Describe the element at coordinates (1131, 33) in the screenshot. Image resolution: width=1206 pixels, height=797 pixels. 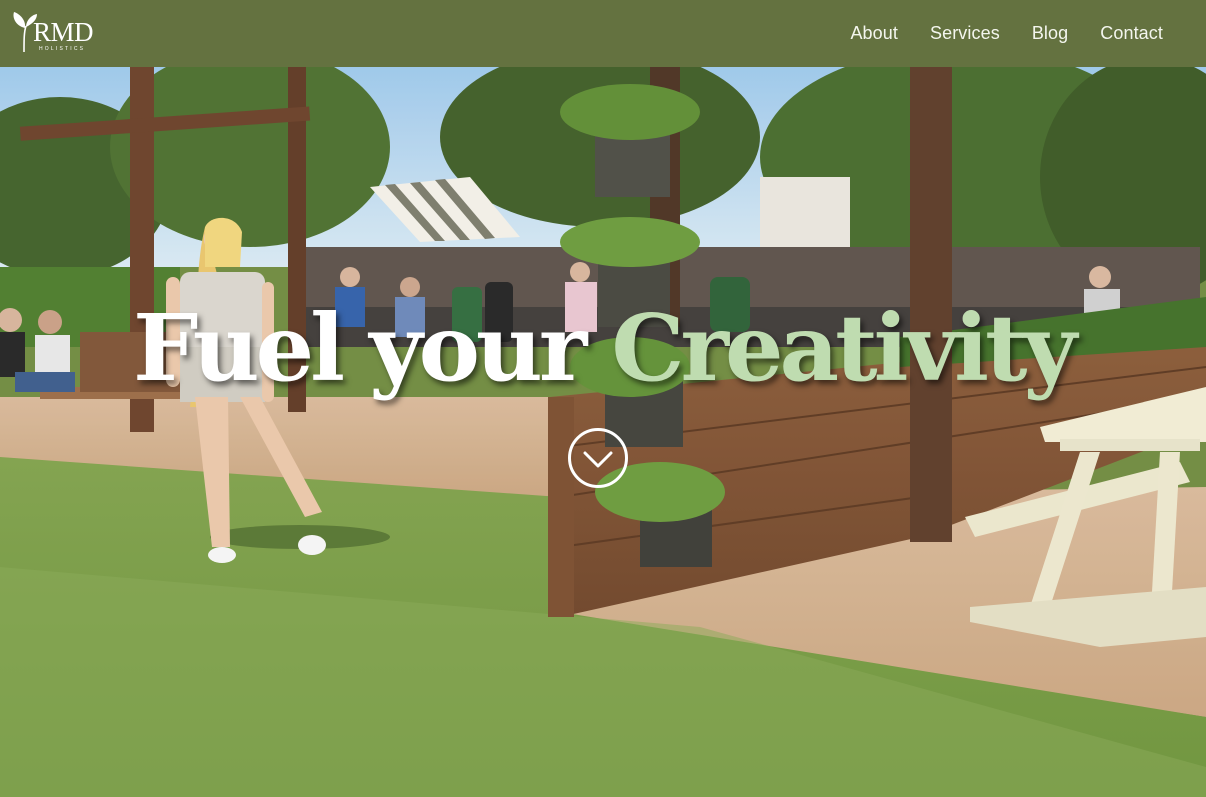
I see `nav-link-contact: Contact` at that location.